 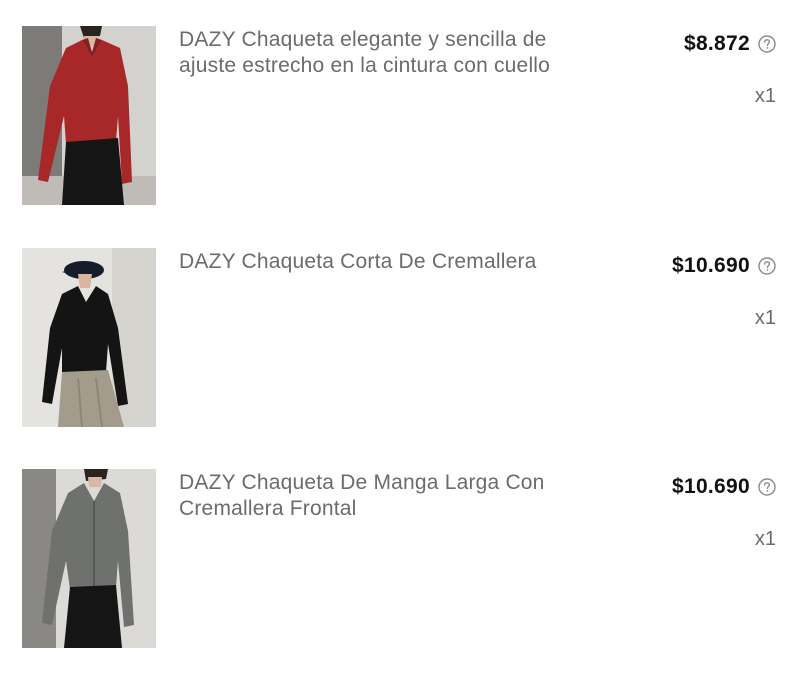 I want to click on product-photo-black-jacket, so click(x=89, y=337).